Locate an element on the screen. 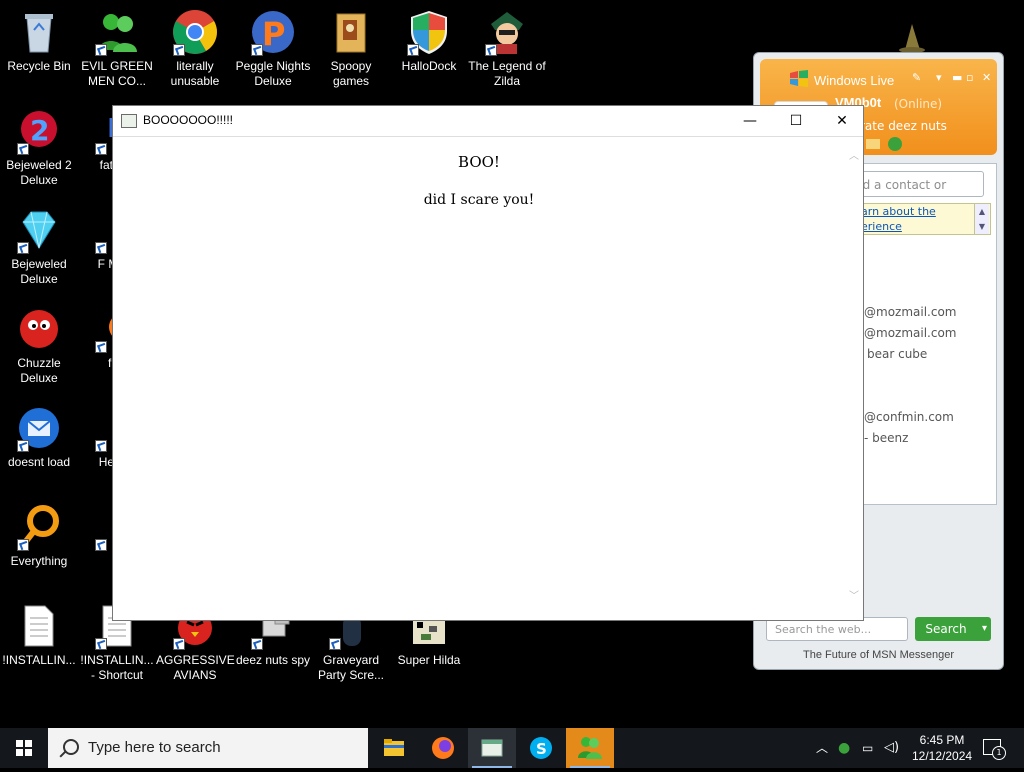  msn-mail-icon is located at coordinates (873, 144).